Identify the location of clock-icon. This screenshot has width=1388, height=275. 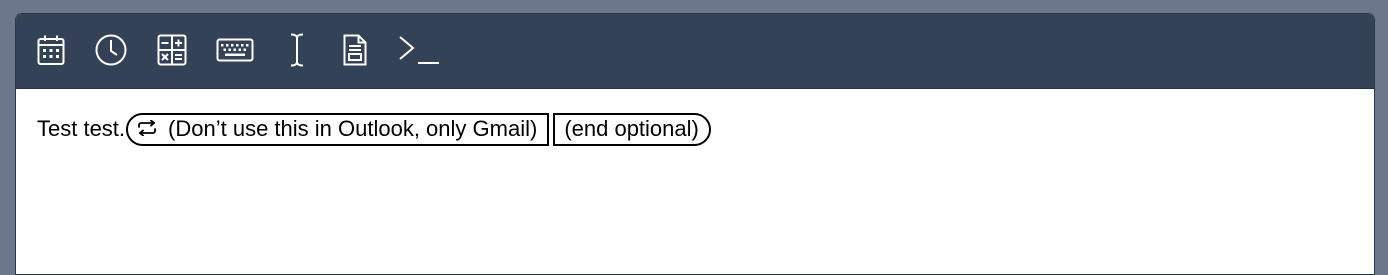
(111, 50).